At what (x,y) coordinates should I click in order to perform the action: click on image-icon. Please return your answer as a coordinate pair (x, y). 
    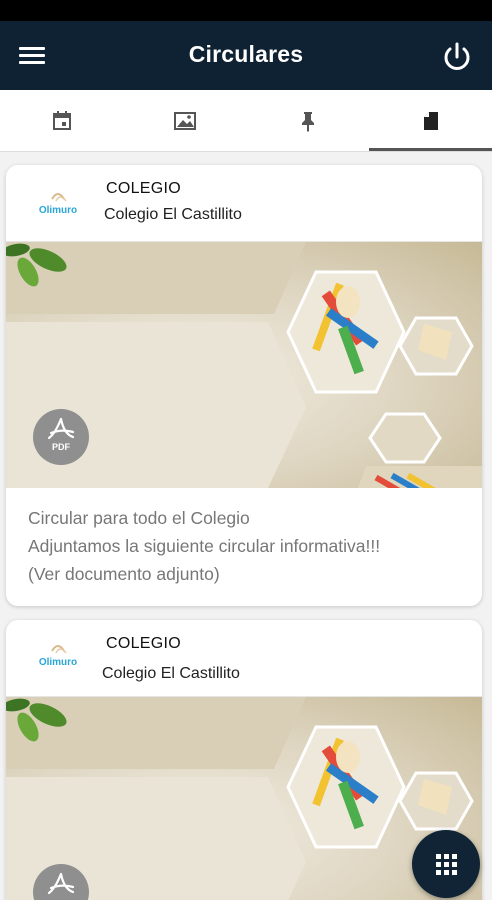
    Looking at the image, I should click on (184, 121).